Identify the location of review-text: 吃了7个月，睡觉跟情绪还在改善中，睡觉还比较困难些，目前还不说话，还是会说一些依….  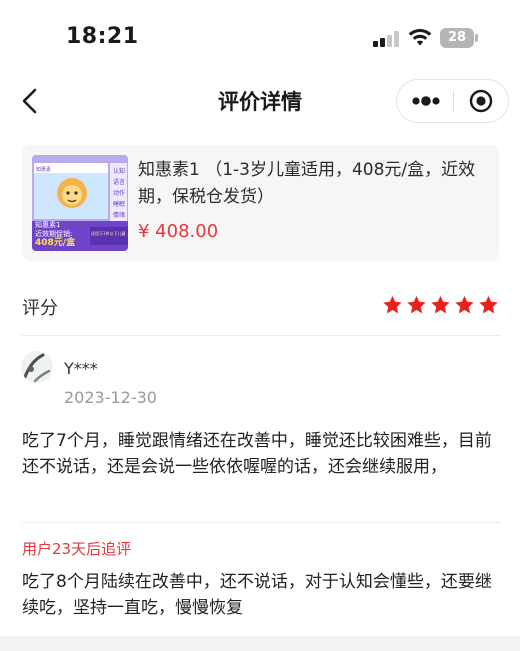
(257, 454).